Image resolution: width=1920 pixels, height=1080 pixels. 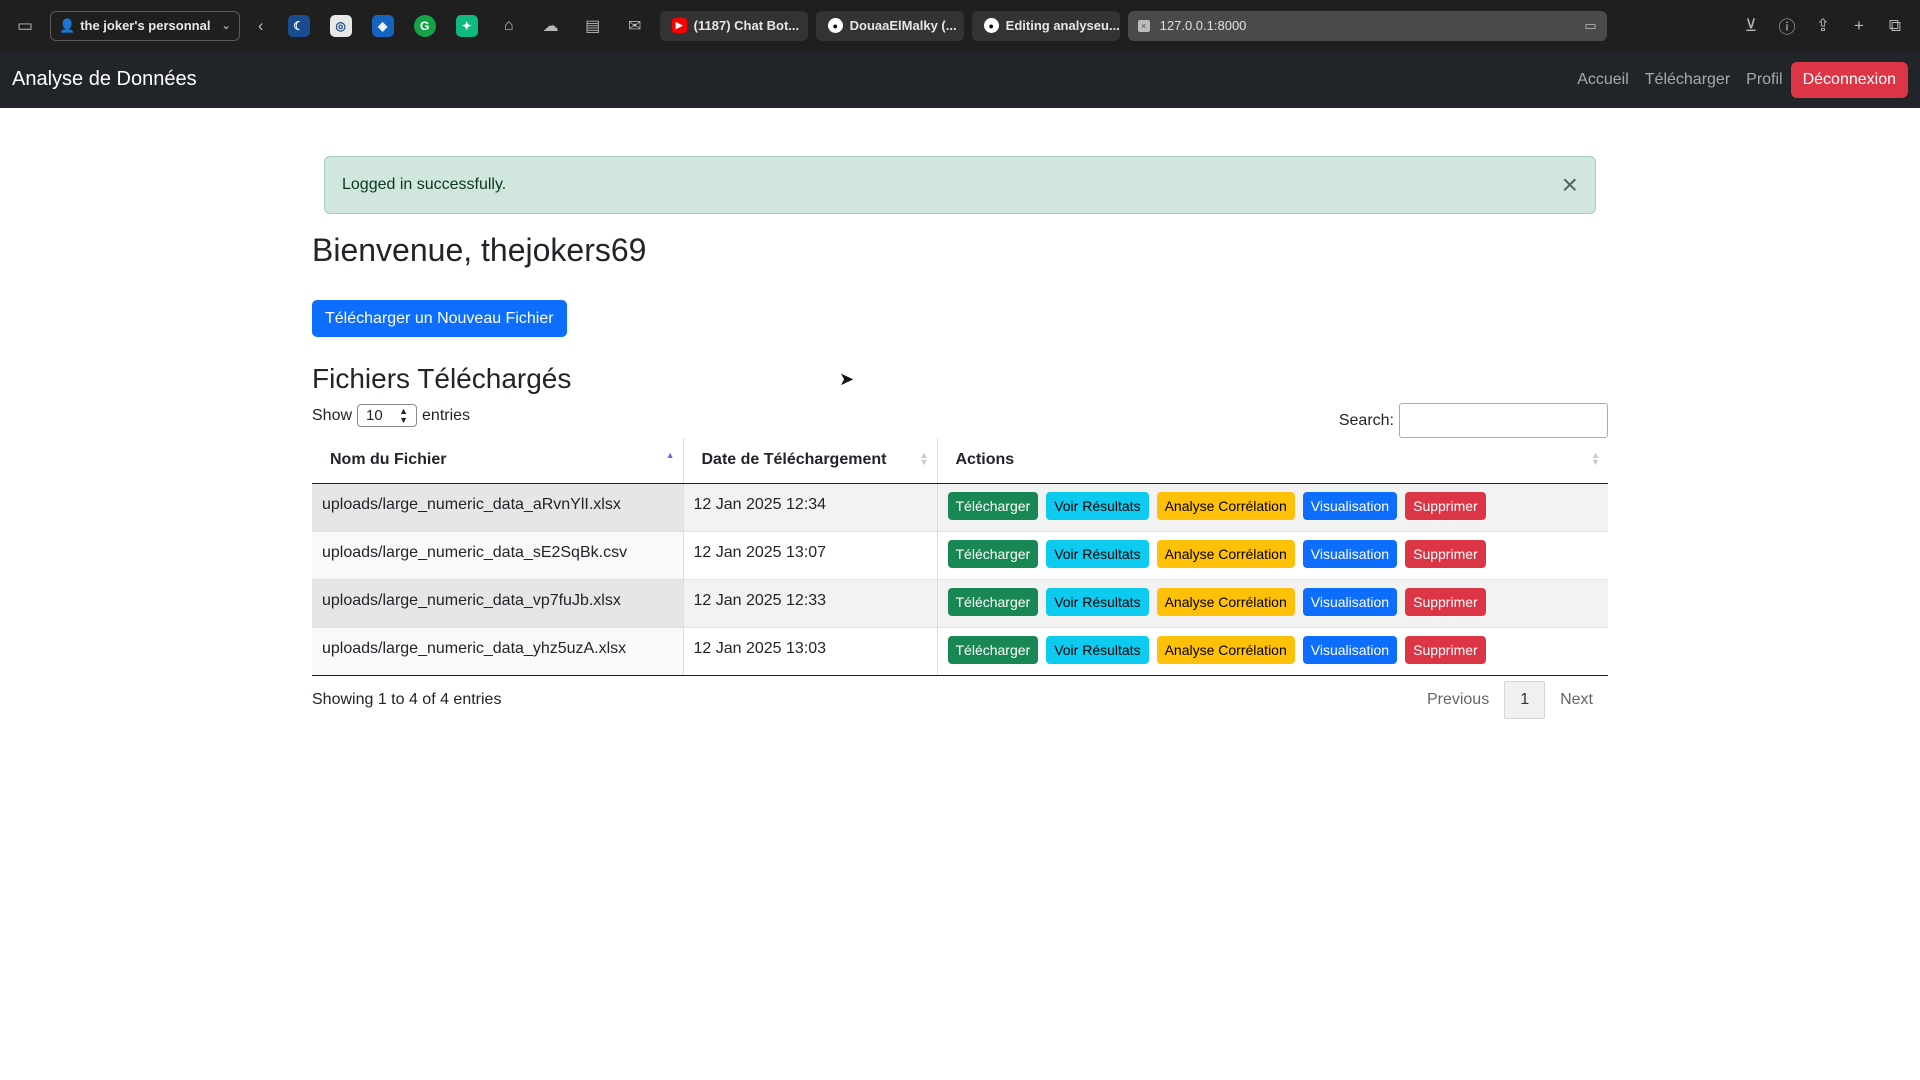 What do you see at coordinates (424, 184) in the screenshot?
I see `alert-message: Logged in successfully.` at bounding box center [424, 184].